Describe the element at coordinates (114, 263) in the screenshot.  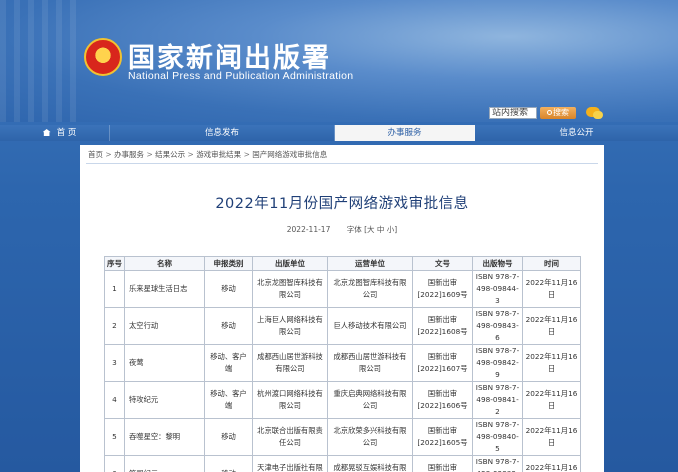
I see `column-header: 序号` at that location.